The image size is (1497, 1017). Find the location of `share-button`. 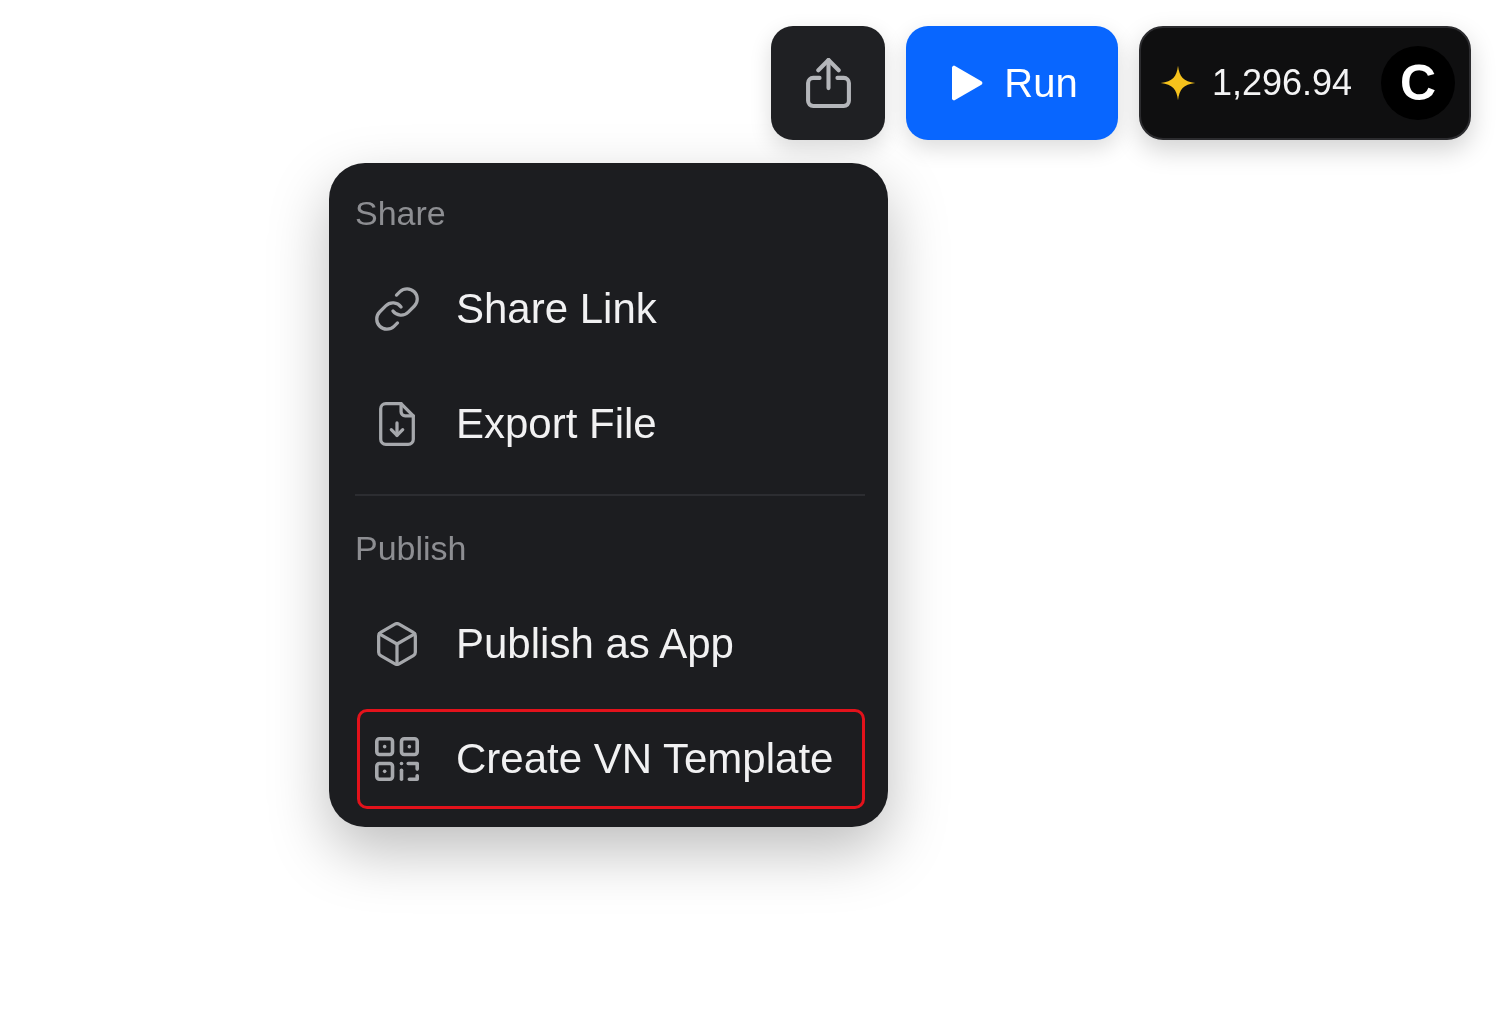

share-button is located at coordinates (828, 83).